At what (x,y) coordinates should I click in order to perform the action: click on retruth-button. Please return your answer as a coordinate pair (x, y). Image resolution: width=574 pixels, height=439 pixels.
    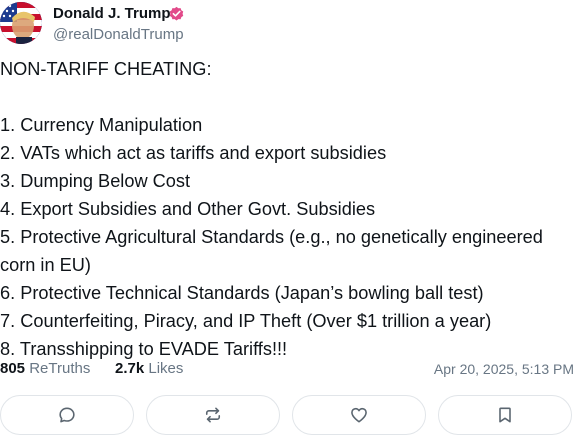
    Looking at the image, I should click on (213, 415).